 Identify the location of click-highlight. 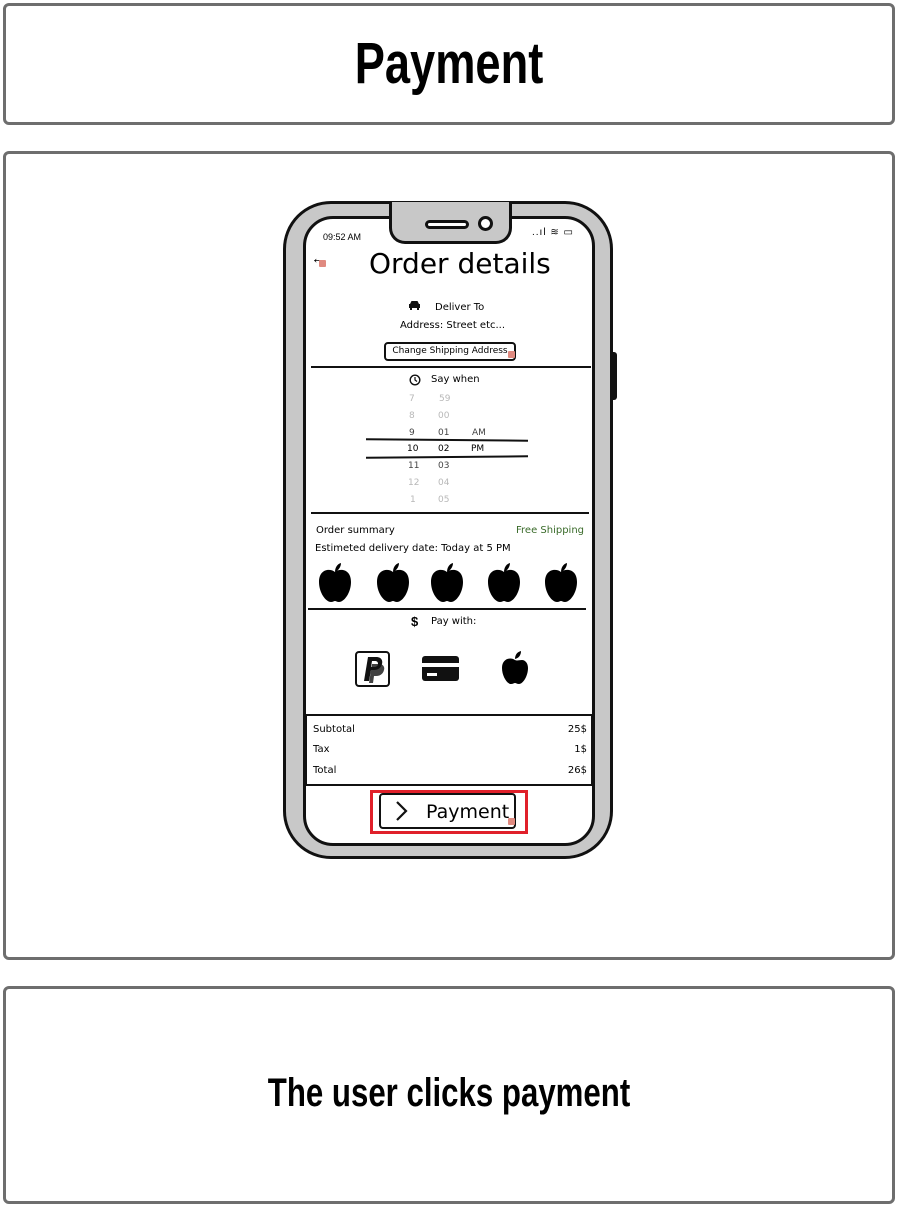
(449, 812).